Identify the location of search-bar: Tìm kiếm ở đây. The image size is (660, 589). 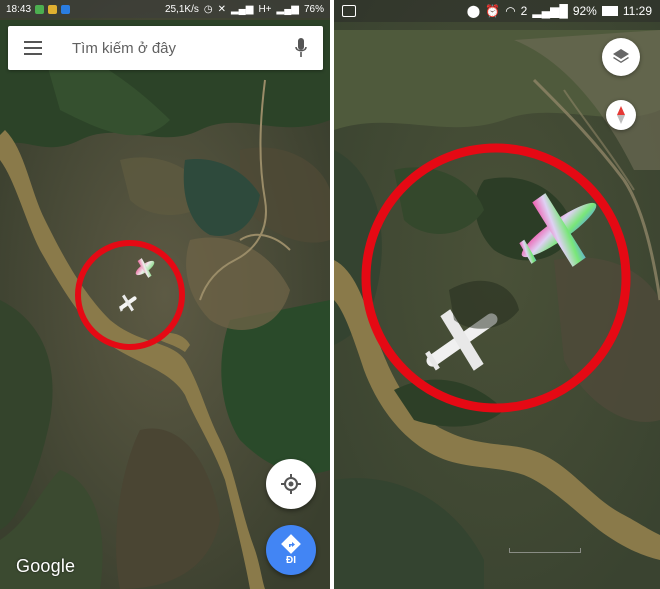
(165, 48).